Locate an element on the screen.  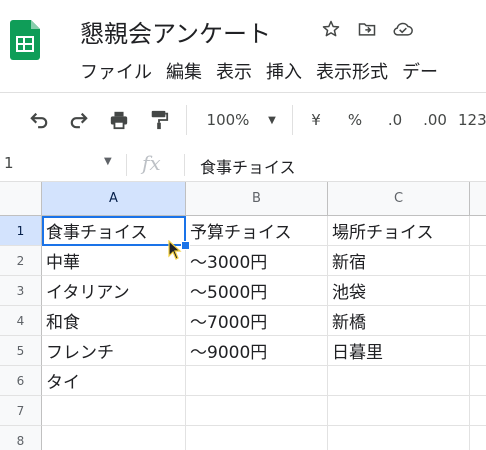
more-formats-button: 123 is located at coordinates (472, 120).